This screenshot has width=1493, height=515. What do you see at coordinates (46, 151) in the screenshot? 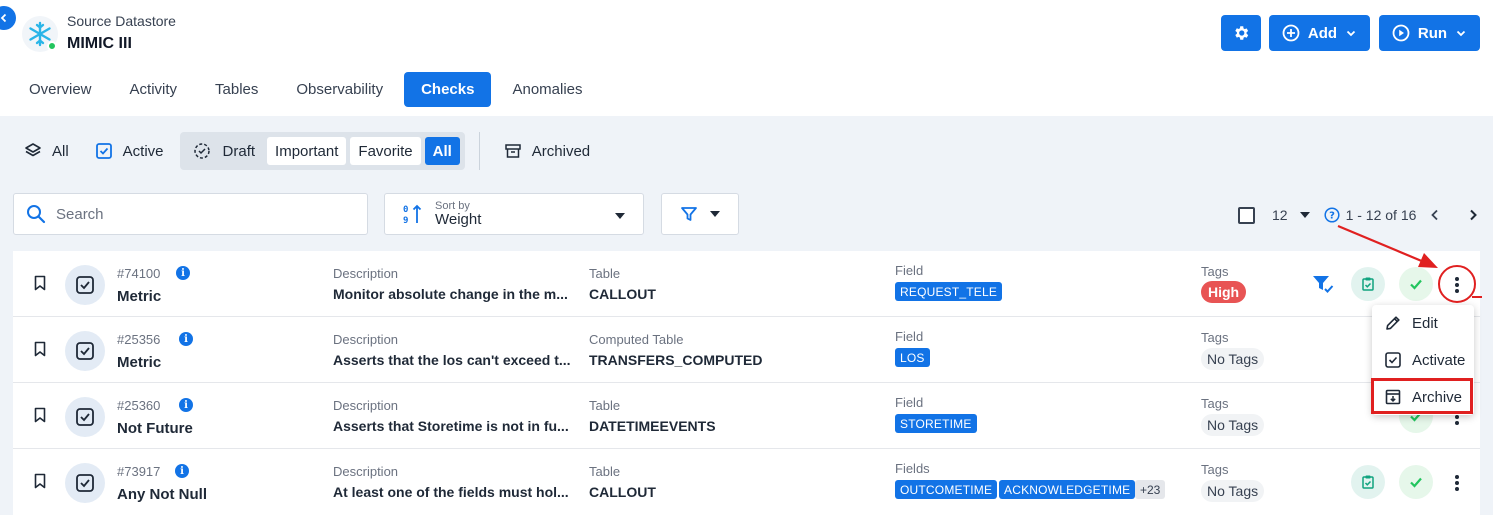
I see `filter-all: All` at bounding box center [46, 151].